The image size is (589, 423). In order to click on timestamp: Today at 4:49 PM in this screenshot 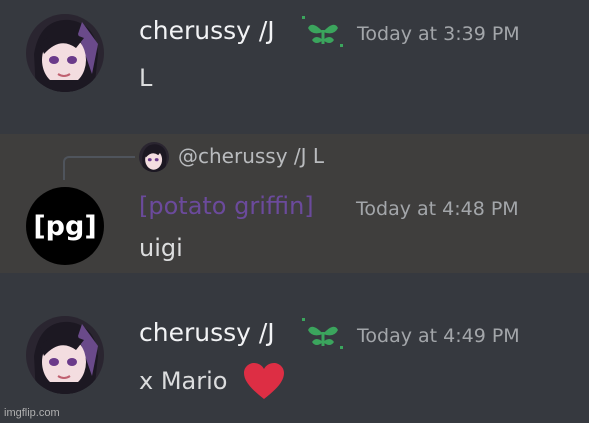, I will do `click(438, 336)`.